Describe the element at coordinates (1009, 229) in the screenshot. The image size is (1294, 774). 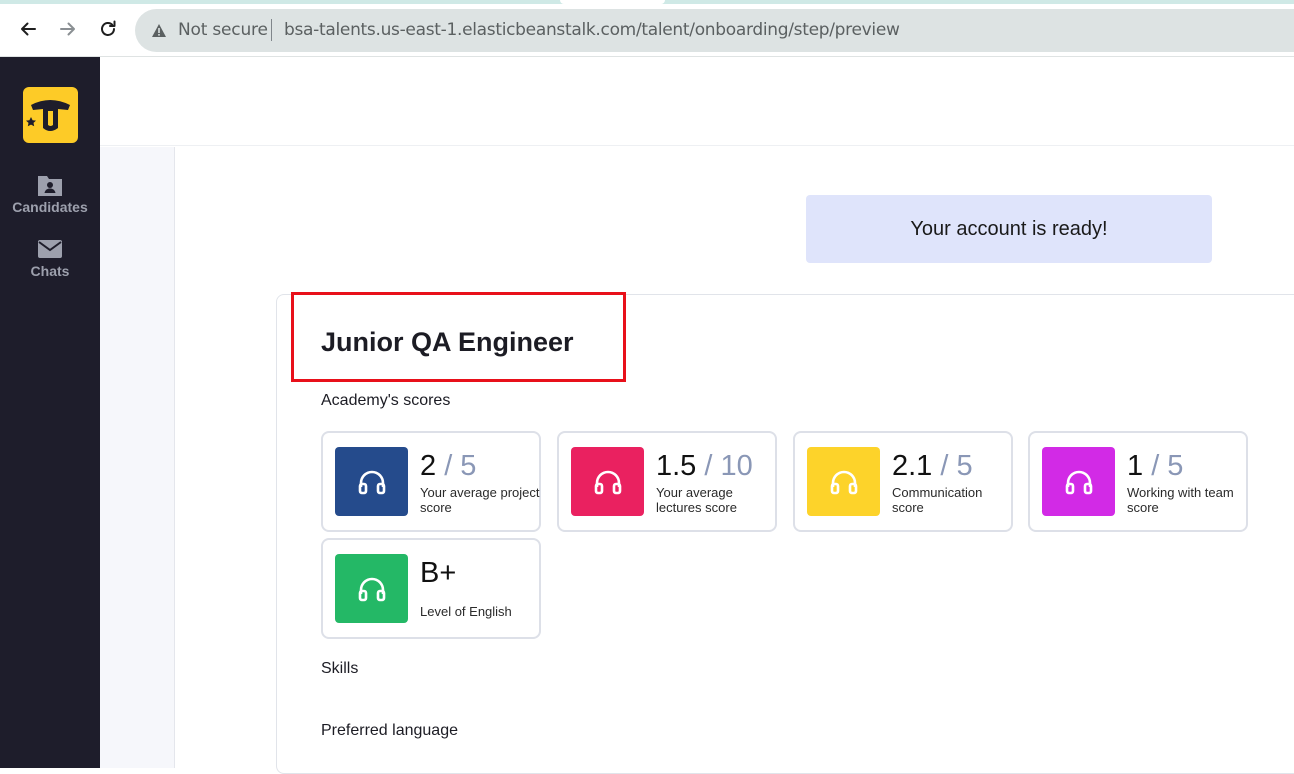
I see `account-ready-banner: Your account is ready!` at that location.